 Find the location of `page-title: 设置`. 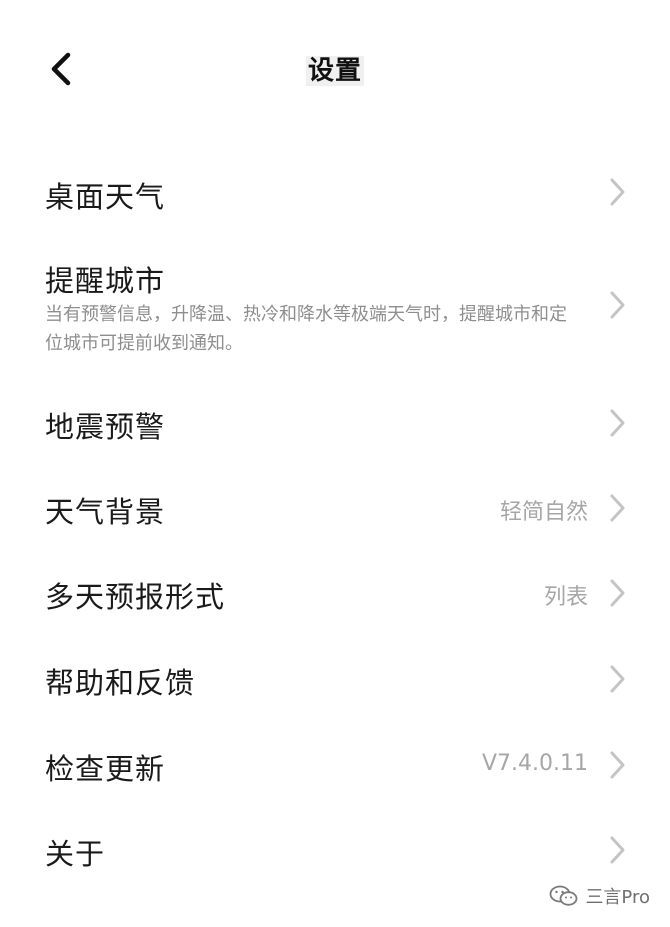

page-title: 设置 is located at coordinates (335, 68).